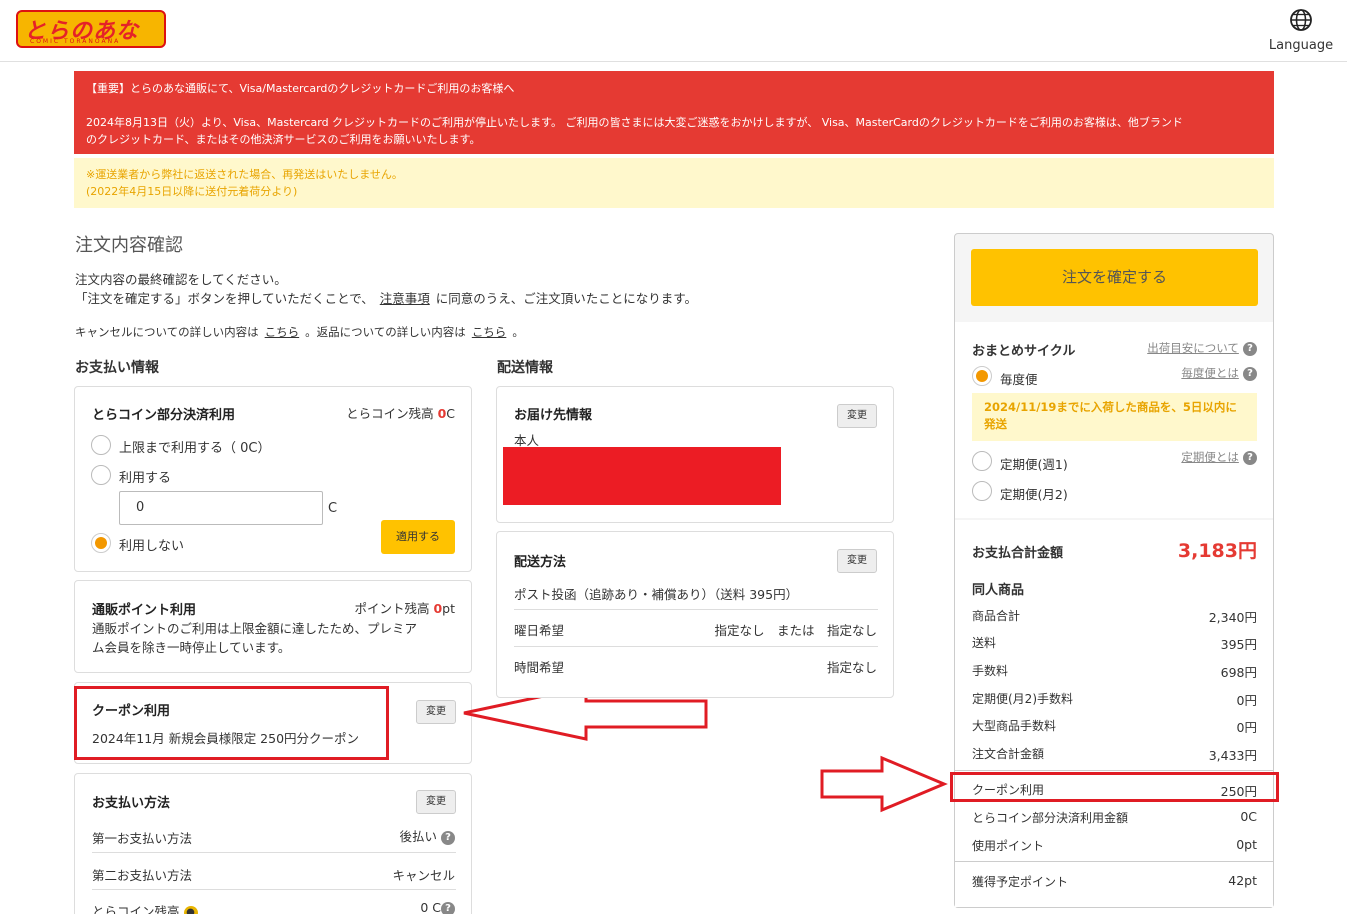 The image size is (1347, 914). What do you see at coordinates (333, 508) in the screenshot?
I see `input-unit: C` at bounding box center [333, 508].